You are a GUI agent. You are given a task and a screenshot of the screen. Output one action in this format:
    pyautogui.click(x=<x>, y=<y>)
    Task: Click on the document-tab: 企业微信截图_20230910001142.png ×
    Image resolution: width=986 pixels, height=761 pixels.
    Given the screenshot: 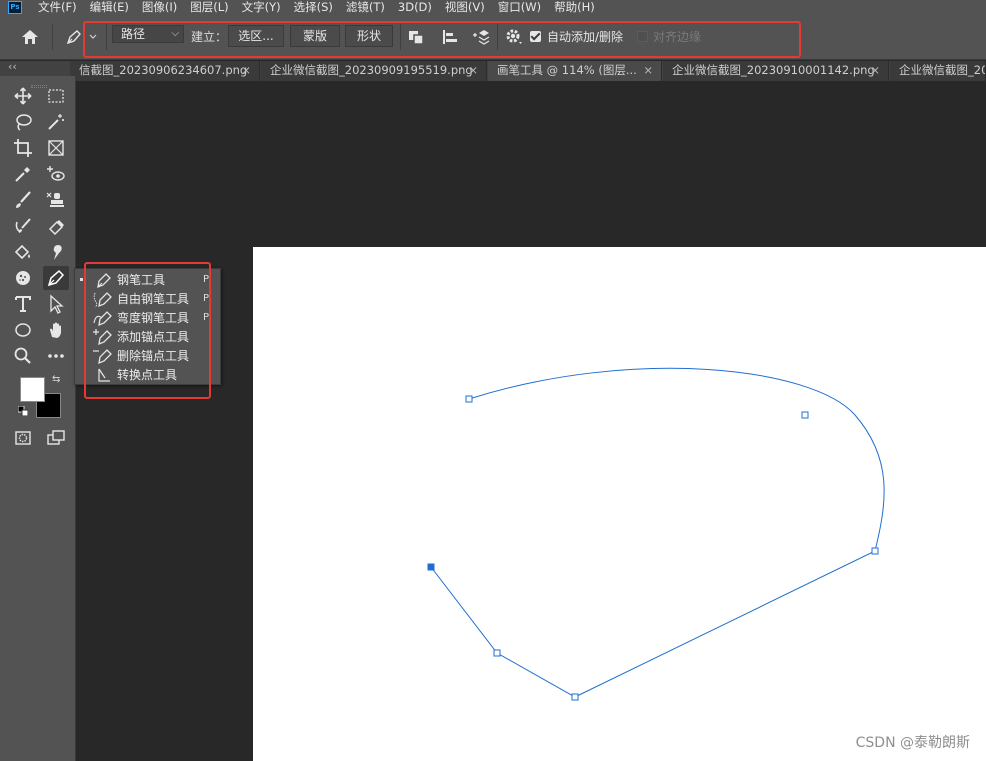 What is the action you would take?
    pyautogui.click(x=776, y=71)
    